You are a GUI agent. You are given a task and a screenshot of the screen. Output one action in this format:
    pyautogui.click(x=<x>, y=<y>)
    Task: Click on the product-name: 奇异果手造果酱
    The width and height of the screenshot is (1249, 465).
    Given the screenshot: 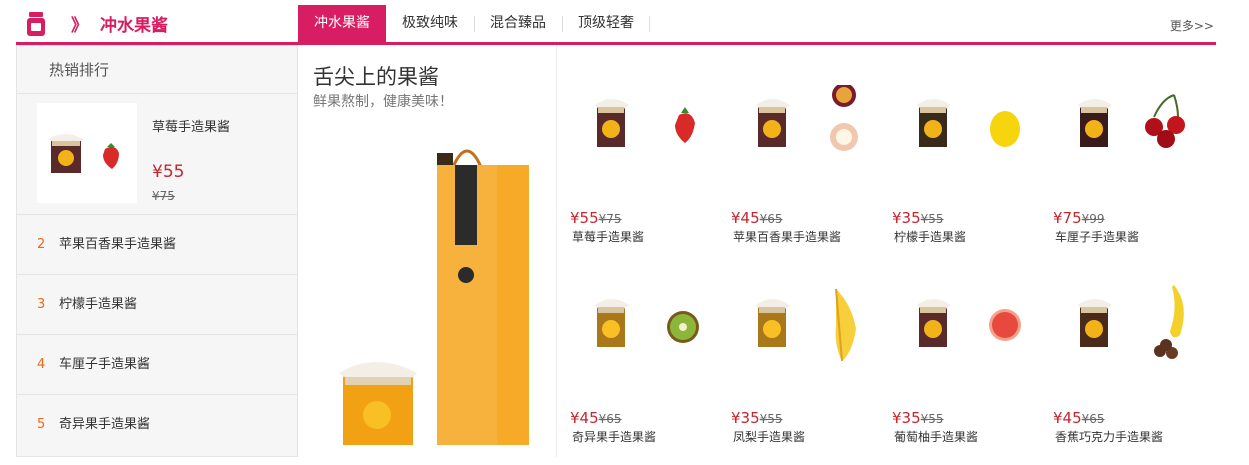 What is the action you would take?
    pyautogui.click(x=614, y=436)
    